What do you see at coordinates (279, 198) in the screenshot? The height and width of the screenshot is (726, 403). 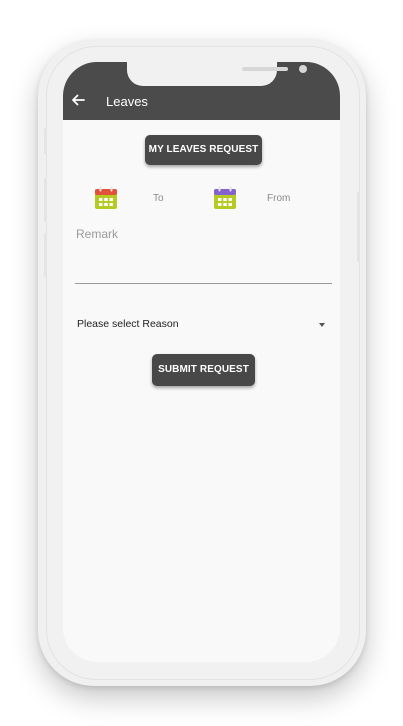 I see `from-label: From` at bounding box center [279, 198].